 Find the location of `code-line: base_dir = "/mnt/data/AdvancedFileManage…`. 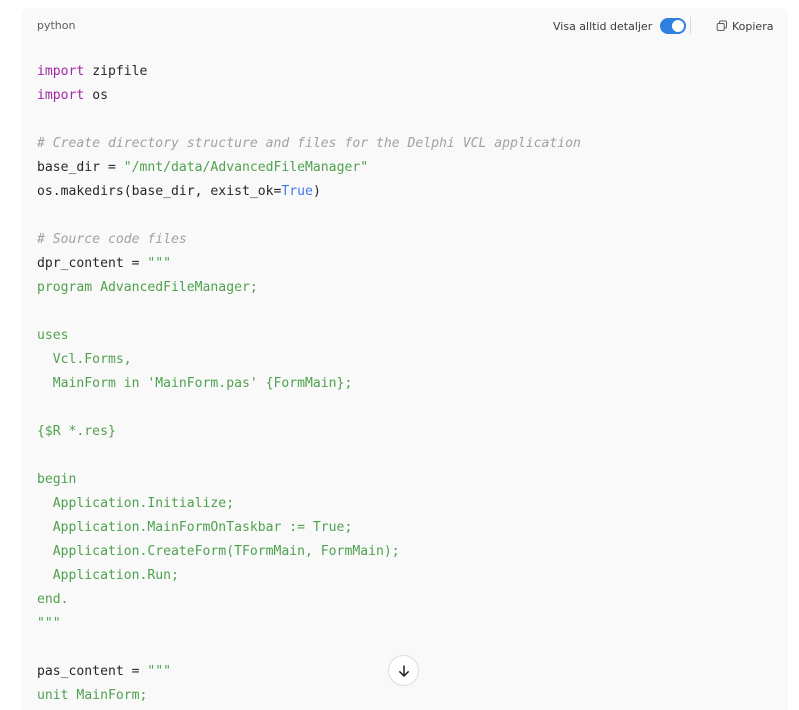

code-line: base_dir = "/mnt/data/AdvancedFileManage… is located at coordinates (309, 168).